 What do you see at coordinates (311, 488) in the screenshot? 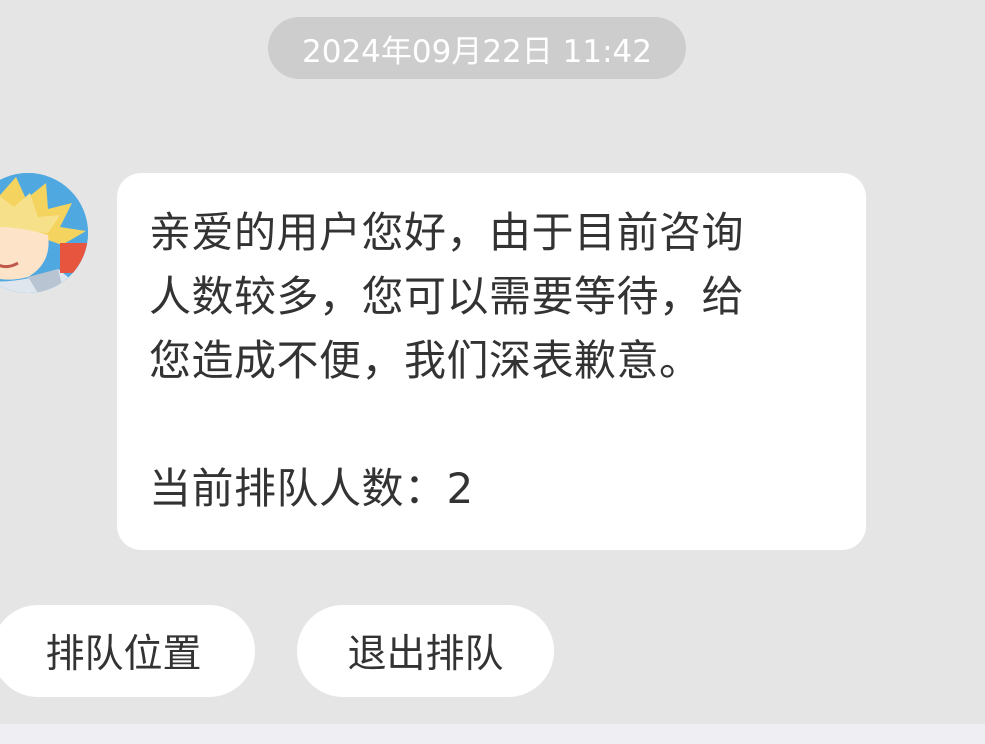
I see `queue-count-text: 当前排队人数：2` at bounding box center [311, 488].